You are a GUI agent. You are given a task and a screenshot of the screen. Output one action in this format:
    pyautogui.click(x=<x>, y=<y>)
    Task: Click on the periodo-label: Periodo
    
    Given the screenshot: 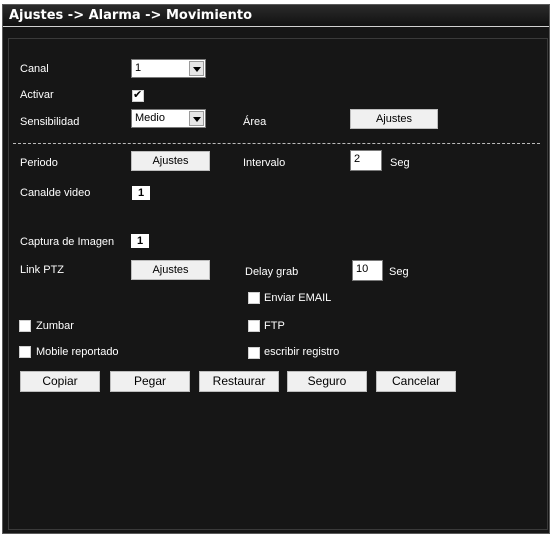 What is the action you would take?
    pyautogui.click(x=39, y=163)
    